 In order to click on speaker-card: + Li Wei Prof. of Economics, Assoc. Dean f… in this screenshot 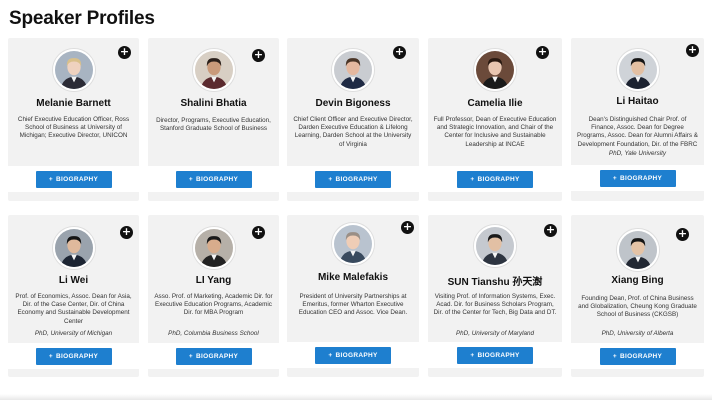, I will do `click(73, 296)`.